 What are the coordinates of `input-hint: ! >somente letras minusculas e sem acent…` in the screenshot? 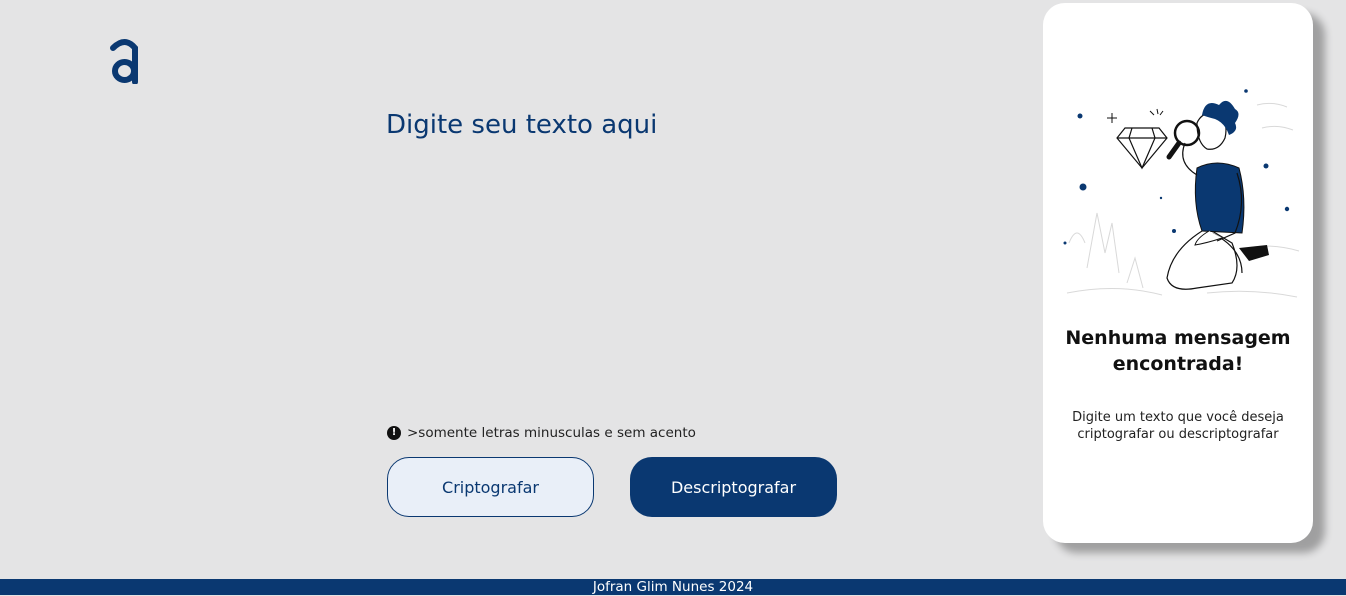 It's located at (541, 433).